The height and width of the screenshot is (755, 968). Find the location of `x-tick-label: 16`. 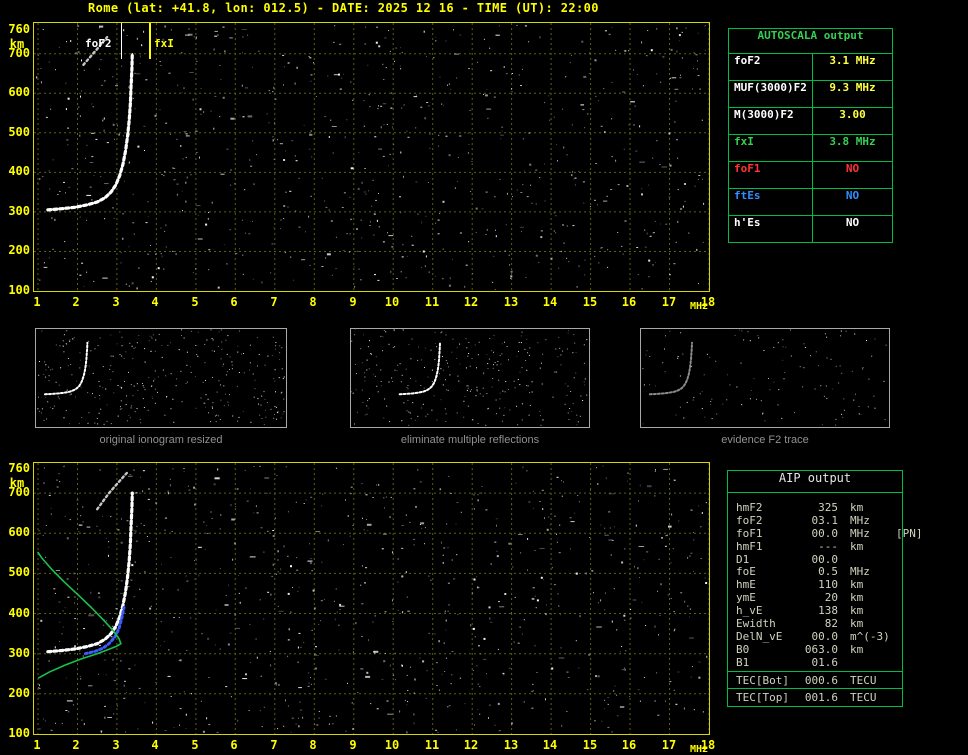

x-tick-label: 16 is located at coordinates (629, 302).